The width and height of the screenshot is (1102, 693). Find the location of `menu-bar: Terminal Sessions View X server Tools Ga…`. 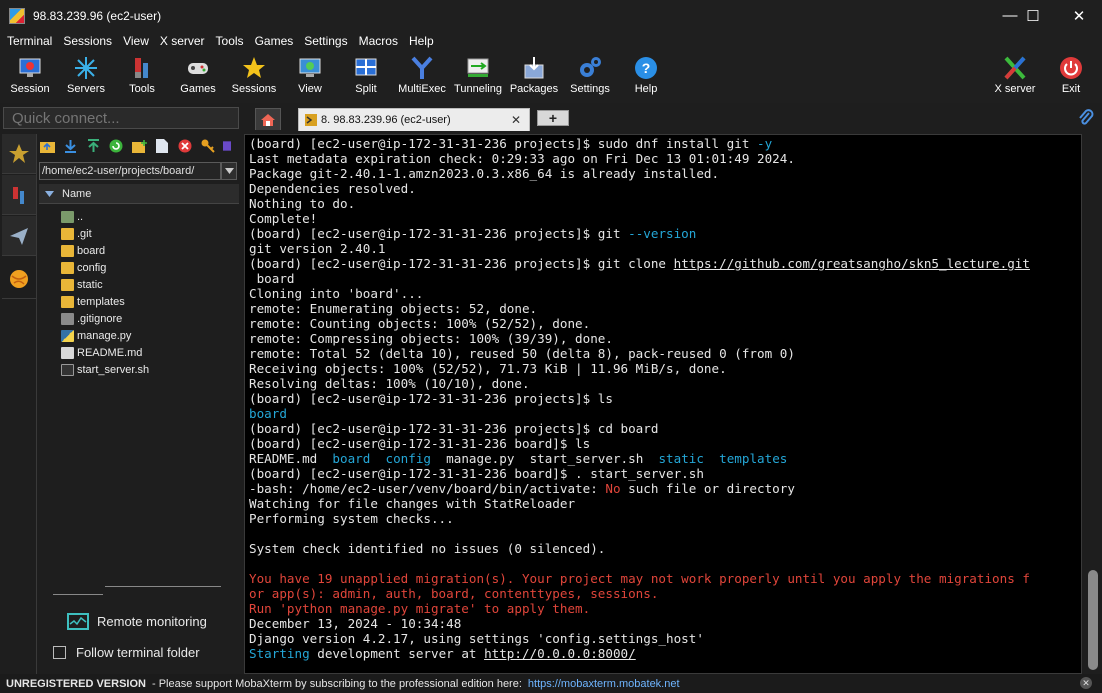

menu-bar: Terminal Sessions View X server Tools Ga… is located at coordinates (551, 41).